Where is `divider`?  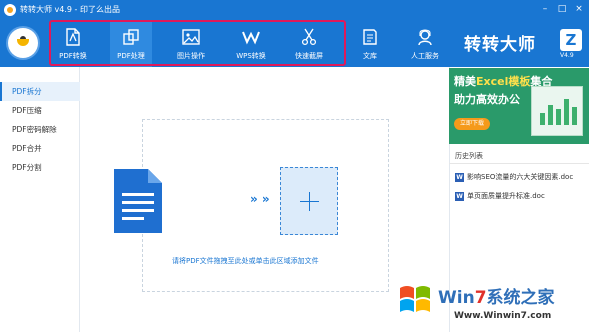 divider is located at coordinates (519, 163).